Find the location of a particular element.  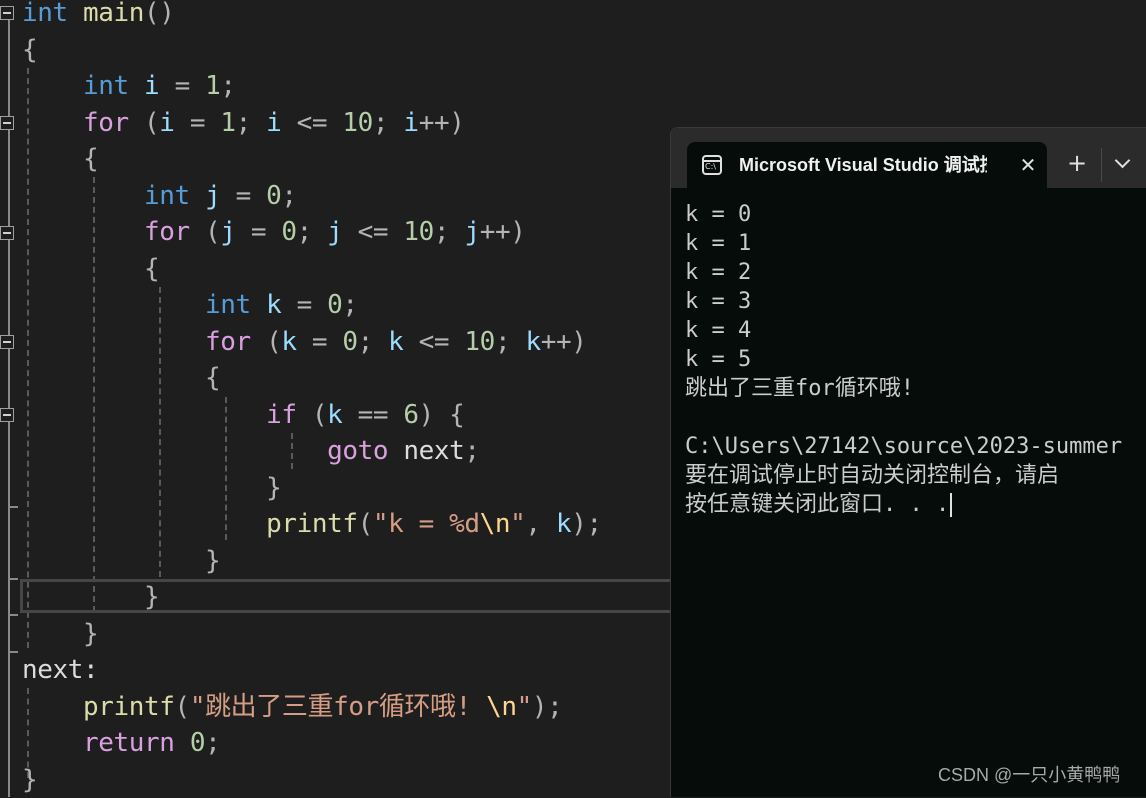

console-line: k = 1 is located at coordinates (718, 243).